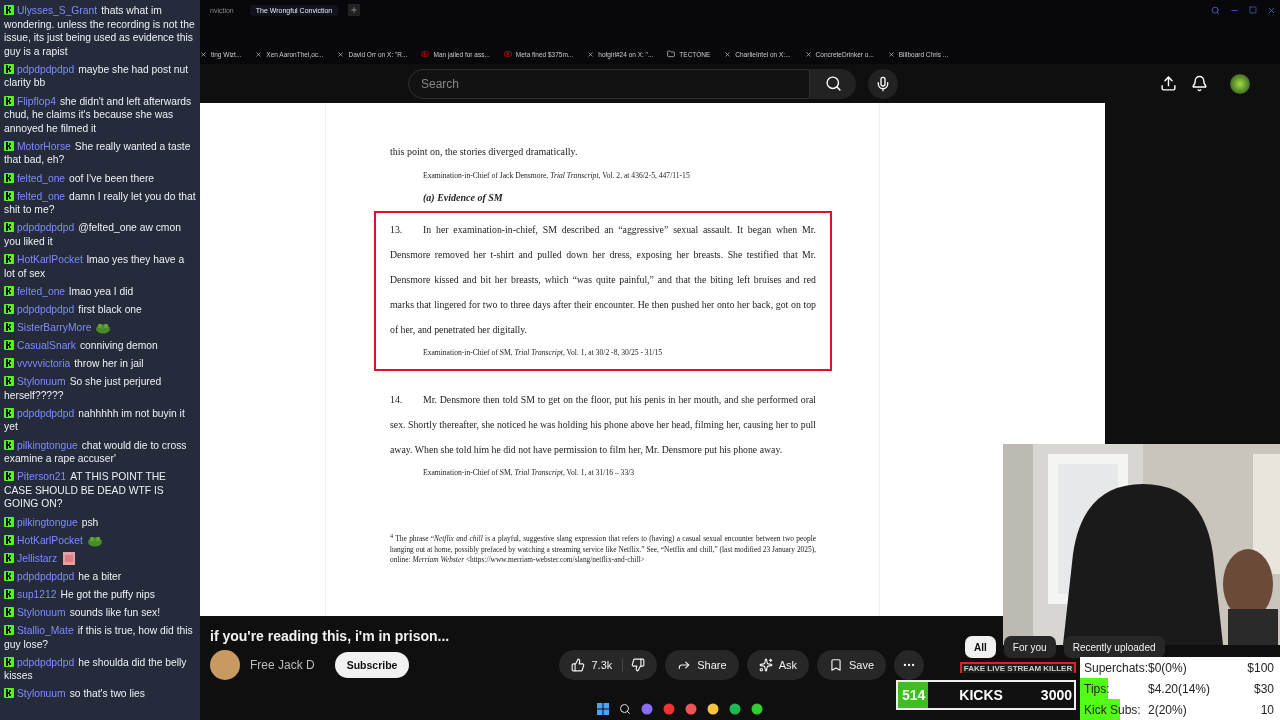 This screenshot has height=720, width=1280. I want to click on emote-icon, so click(69, 558).